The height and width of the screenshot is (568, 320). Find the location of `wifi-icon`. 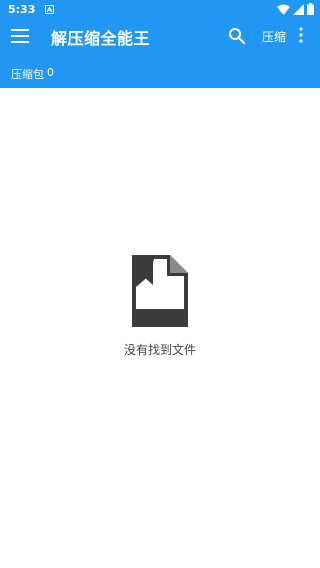

wifi-icon is located at coordinates (283, 9).